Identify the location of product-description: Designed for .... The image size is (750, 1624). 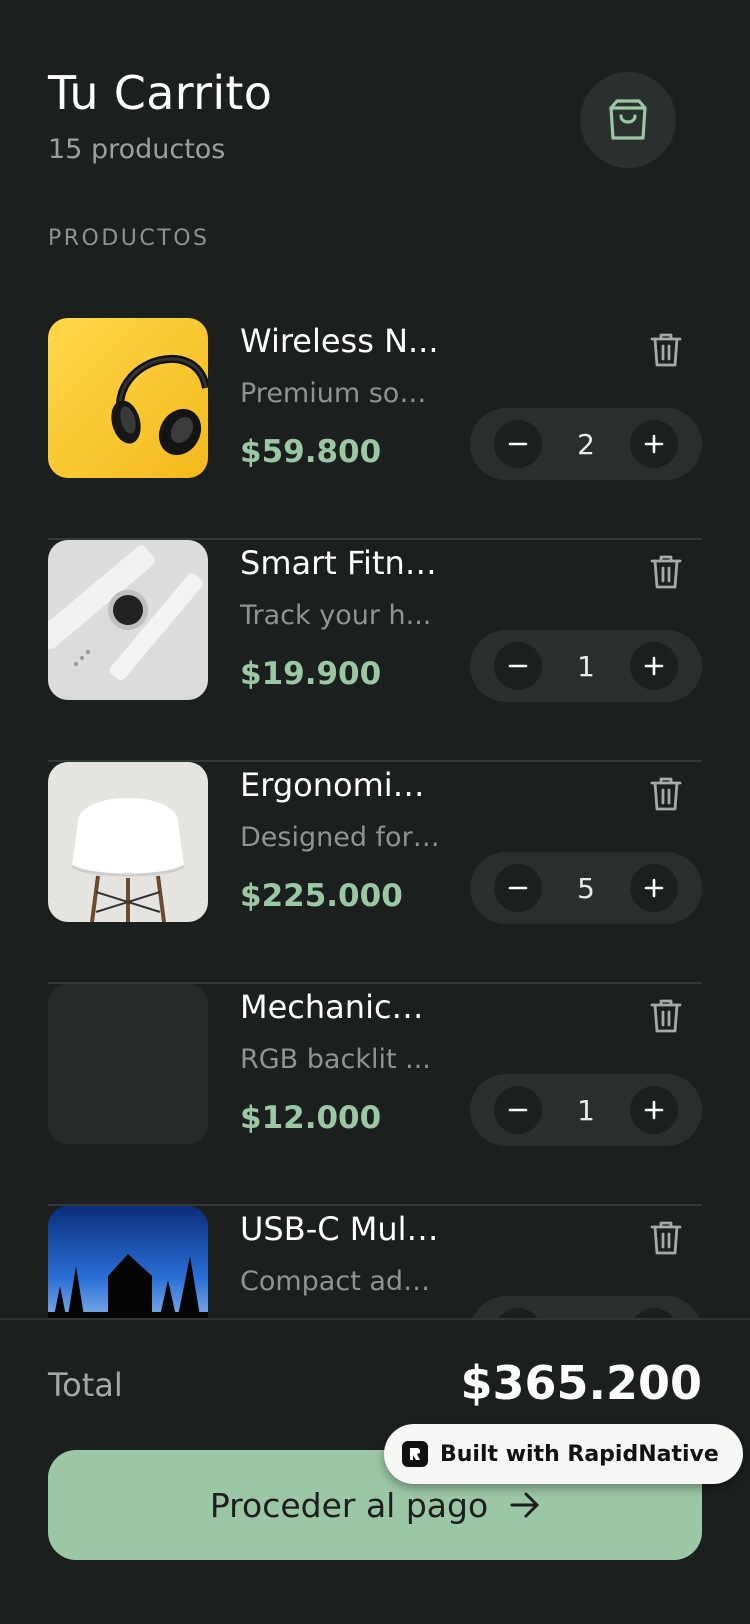
(340, 837).